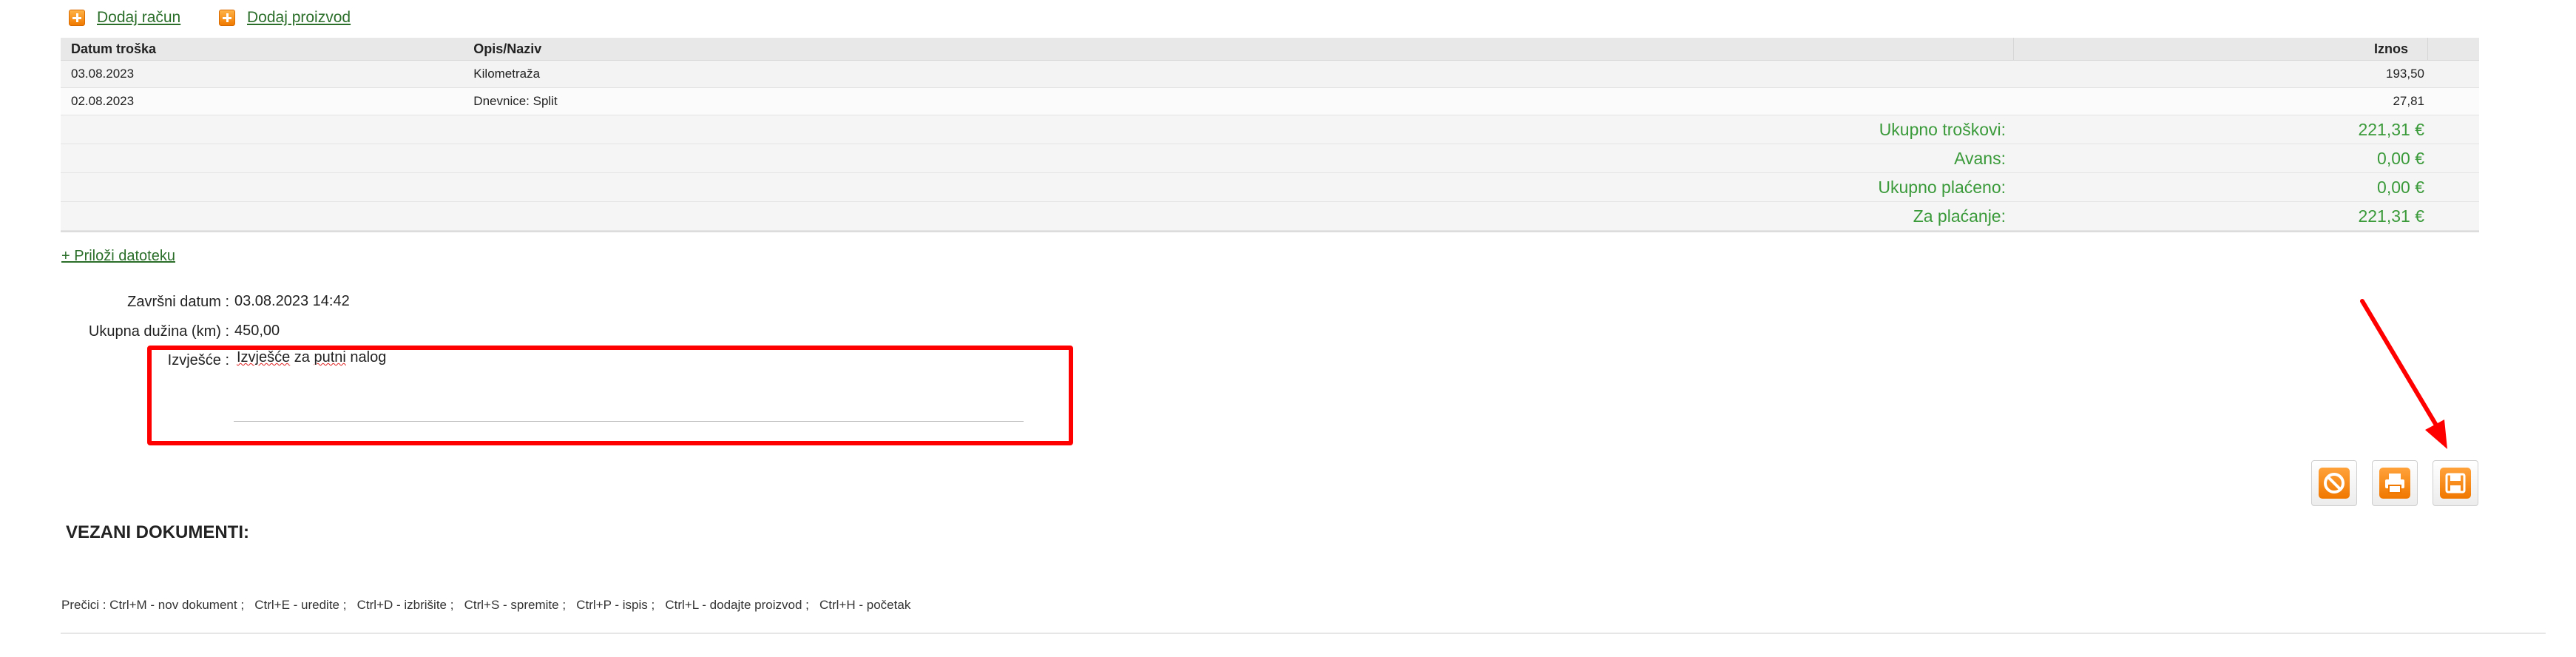 The width and height of the screenshot is (2576, 657). I want to click on header-description: Opis/Naziv, so click(1265, 49).